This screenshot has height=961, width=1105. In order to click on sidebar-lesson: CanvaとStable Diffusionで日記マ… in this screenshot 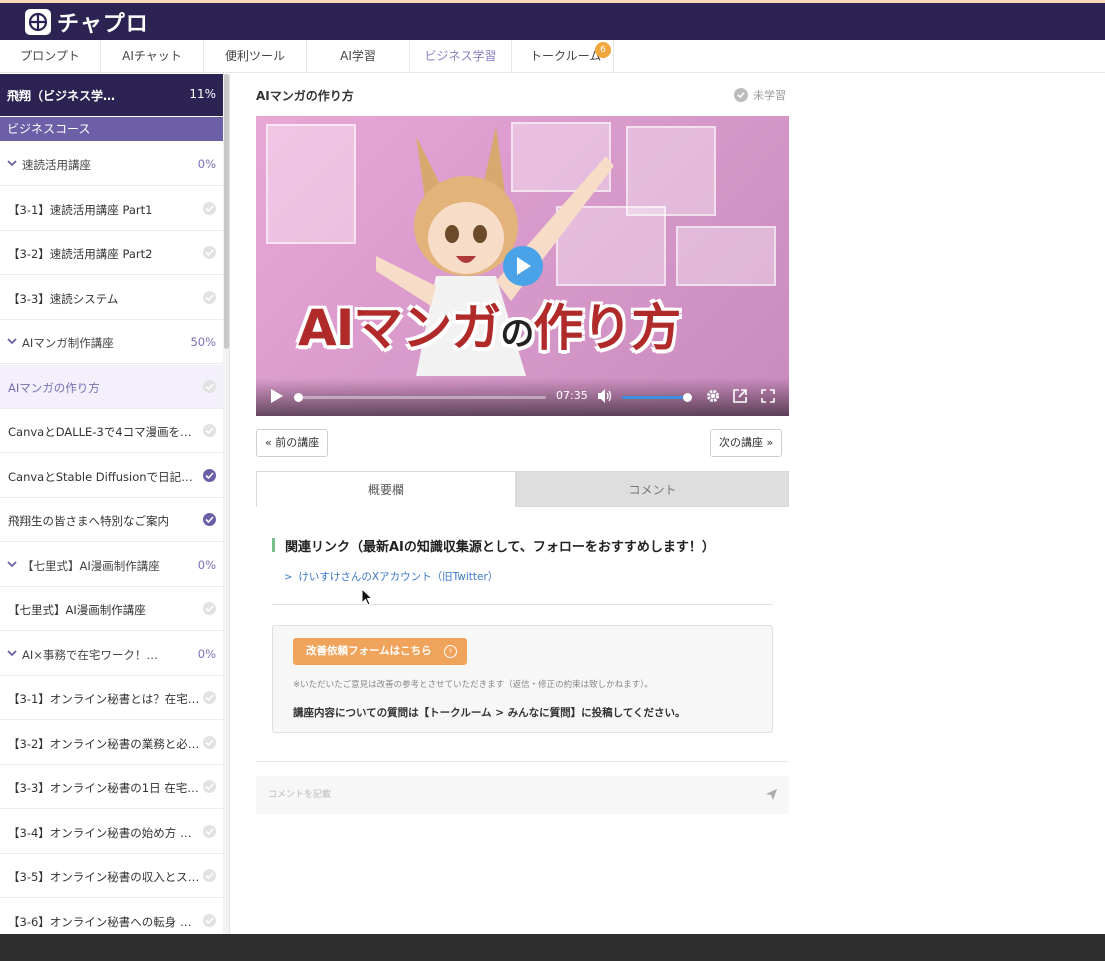, I will do `click(111, 476)`.